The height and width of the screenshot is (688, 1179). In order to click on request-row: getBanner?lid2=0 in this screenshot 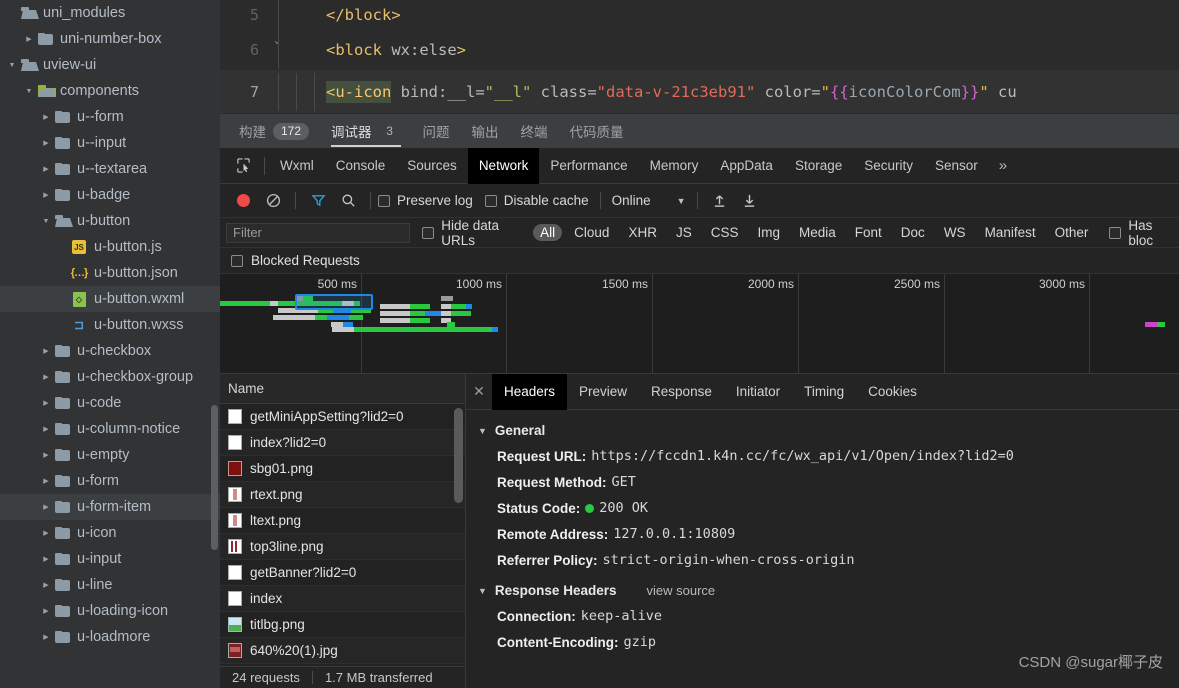, I will do `click(342, 573)`.